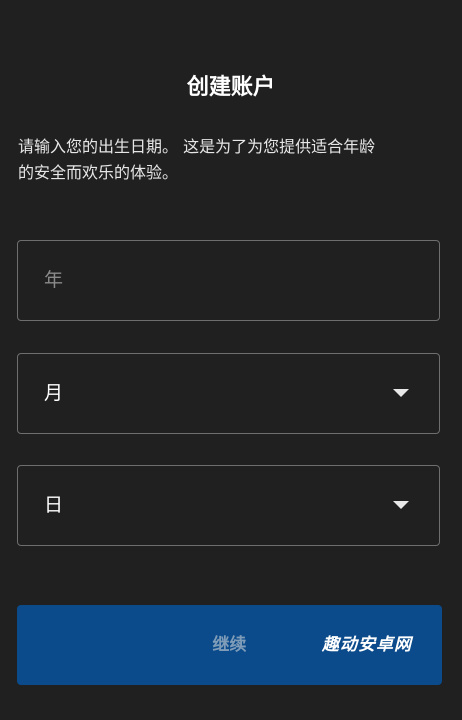  Describe the element at coordinates (54, 505) in the screenshot. I see `day-select-value: 日` at that location.